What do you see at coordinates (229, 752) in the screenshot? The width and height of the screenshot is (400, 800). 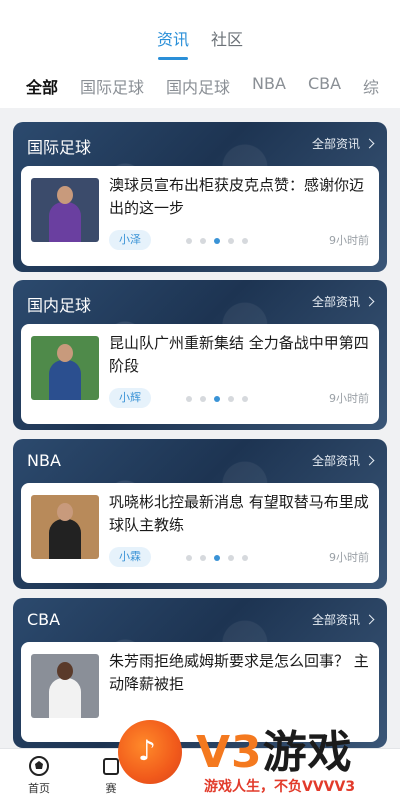 I see `watermark-brand-v3: V3` at bounding box center [229, 752].